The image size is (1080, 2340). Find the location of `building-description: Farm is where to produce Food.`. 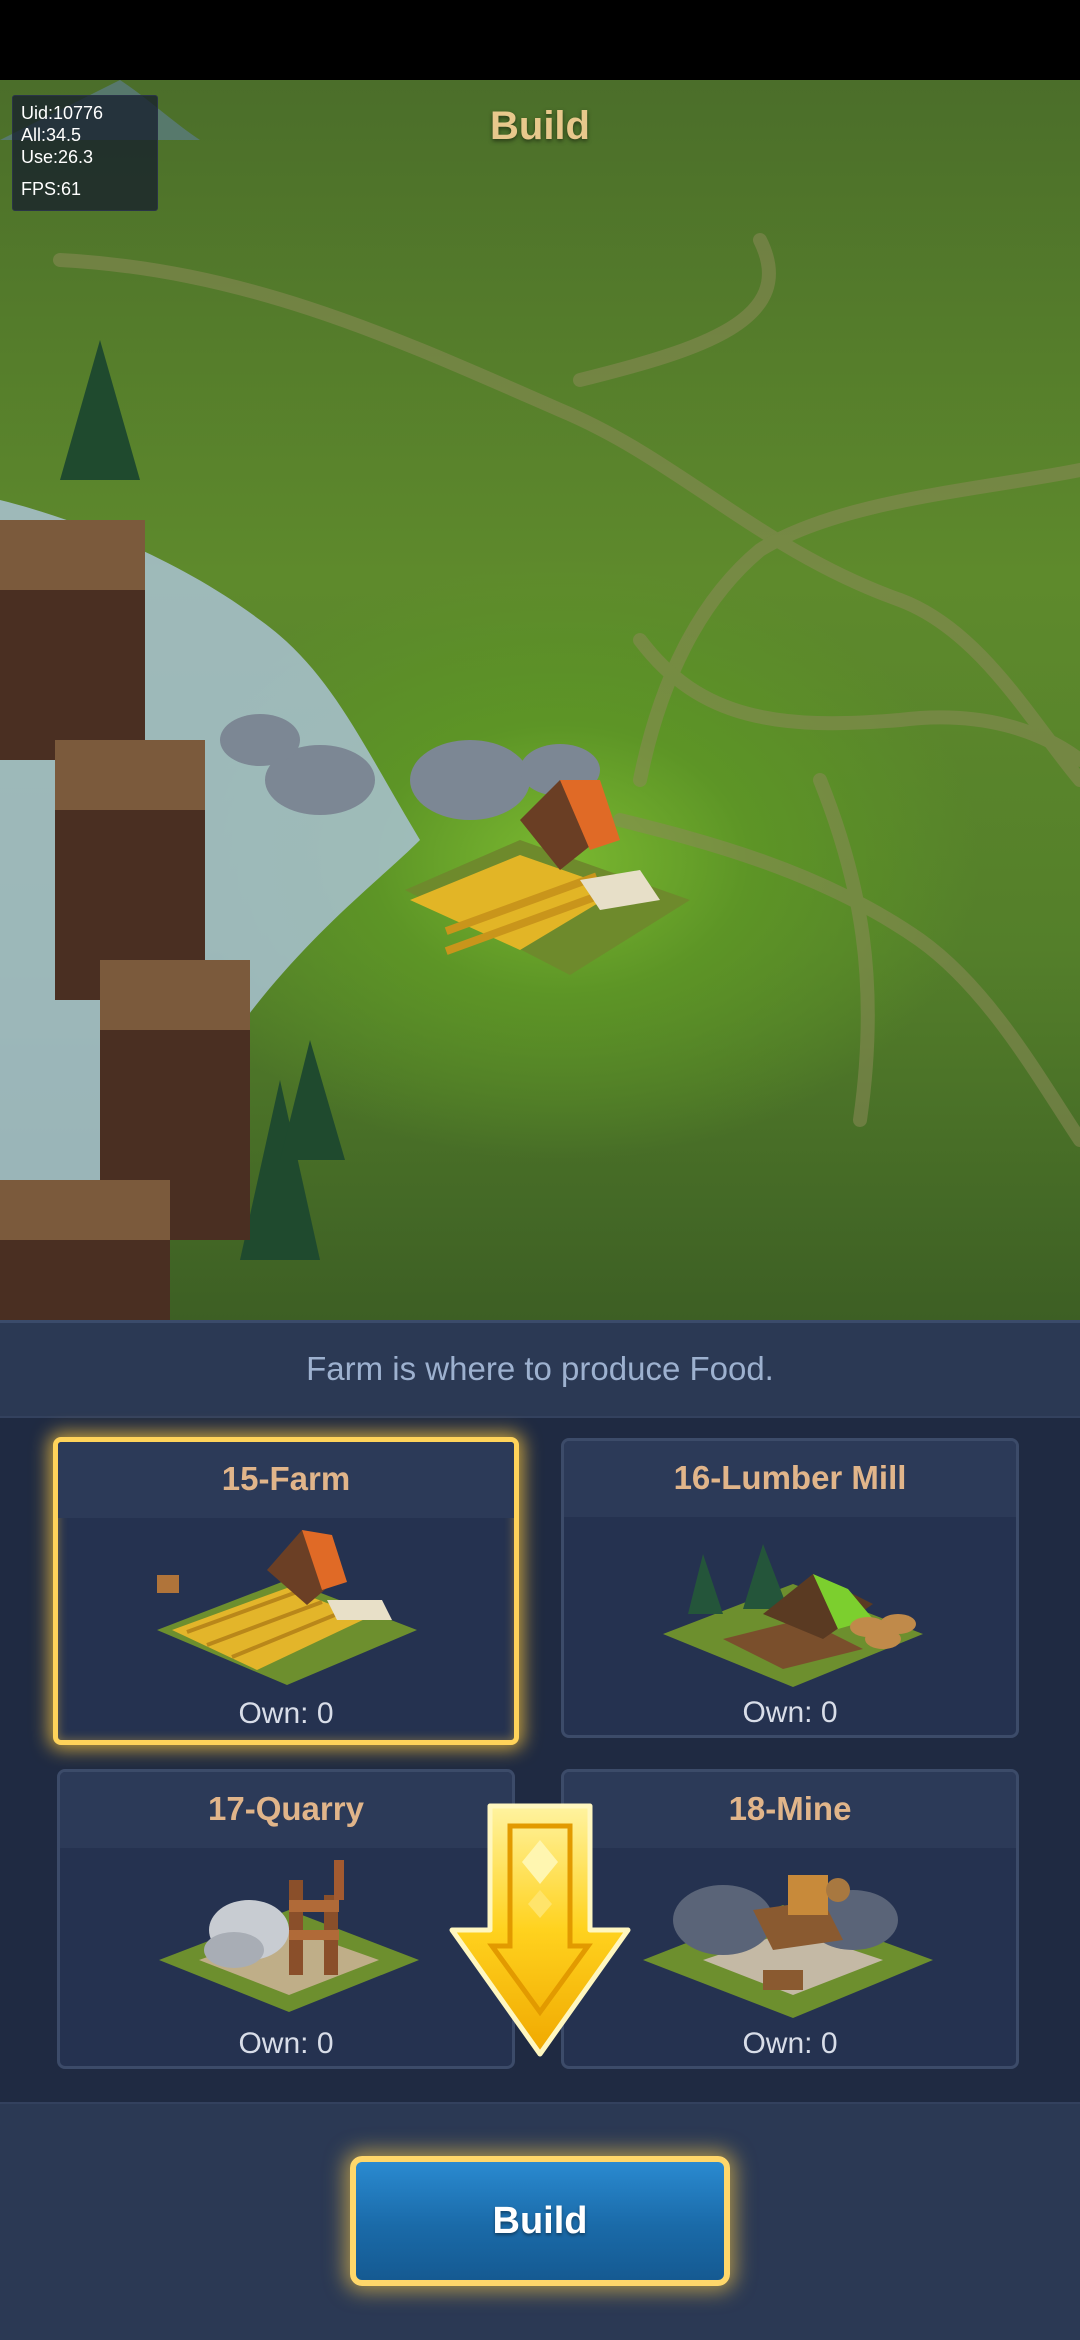

building-description: Farm is where to produce Food. is located at coordinates (540, 1368).